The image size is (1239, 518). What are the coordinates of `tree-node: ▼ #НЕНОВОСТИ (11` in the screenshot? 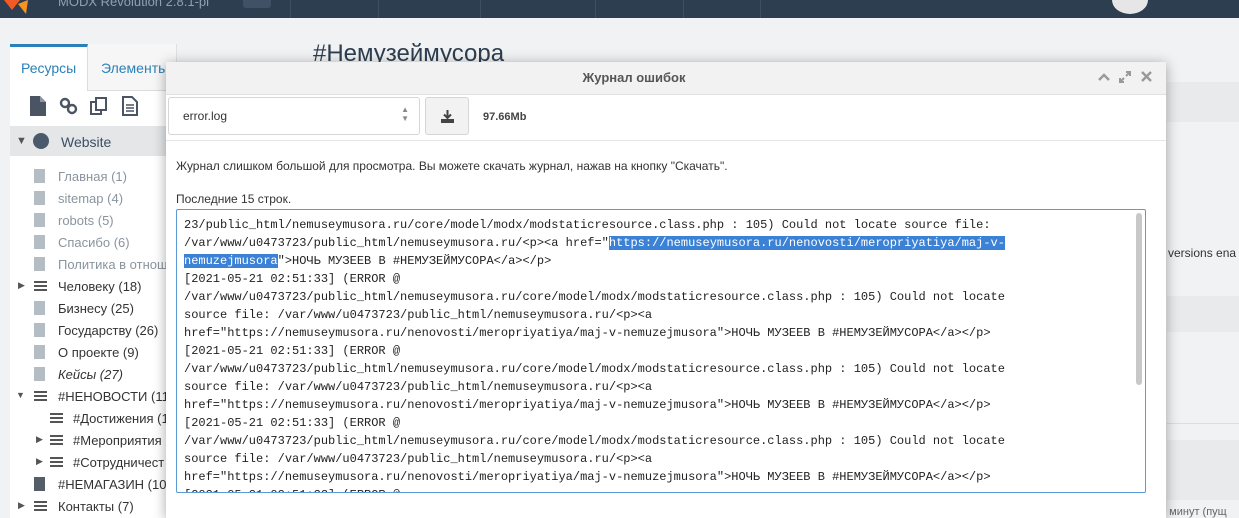 It's located at (93, 397).